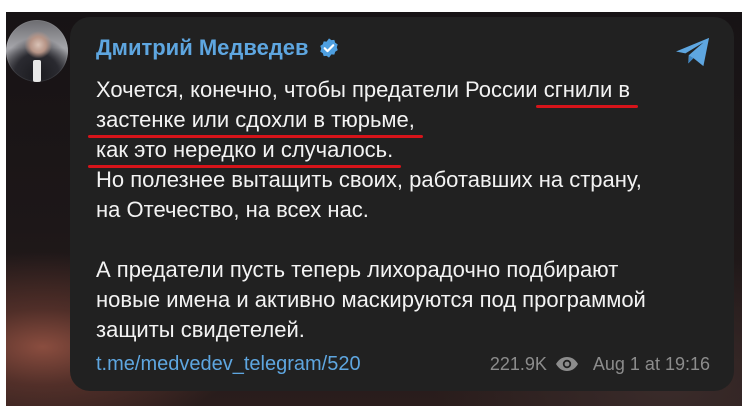  Describe the element at coordinates (518, 363) in the screenshot. I see `view-count: 221.9K` at that location.